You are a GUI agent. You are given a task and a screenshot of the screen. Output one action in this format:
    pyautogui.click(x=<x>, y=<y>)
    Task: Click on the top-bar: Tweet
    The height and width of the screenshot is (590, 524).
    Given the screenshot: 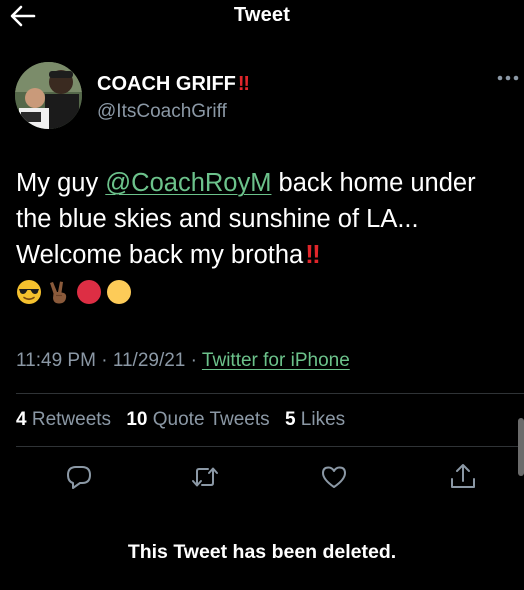 What is the action you would take?
    pyautogui.click(x=262, y=18)
    